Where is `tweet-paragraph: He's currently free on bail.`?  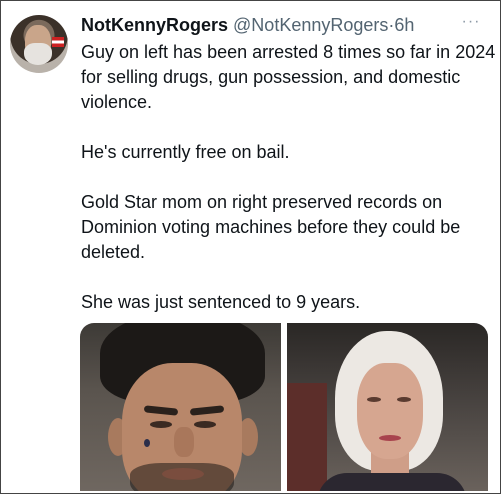 tweet-paragraph: He's currently free on bail. is located at coordinates (185, 152).